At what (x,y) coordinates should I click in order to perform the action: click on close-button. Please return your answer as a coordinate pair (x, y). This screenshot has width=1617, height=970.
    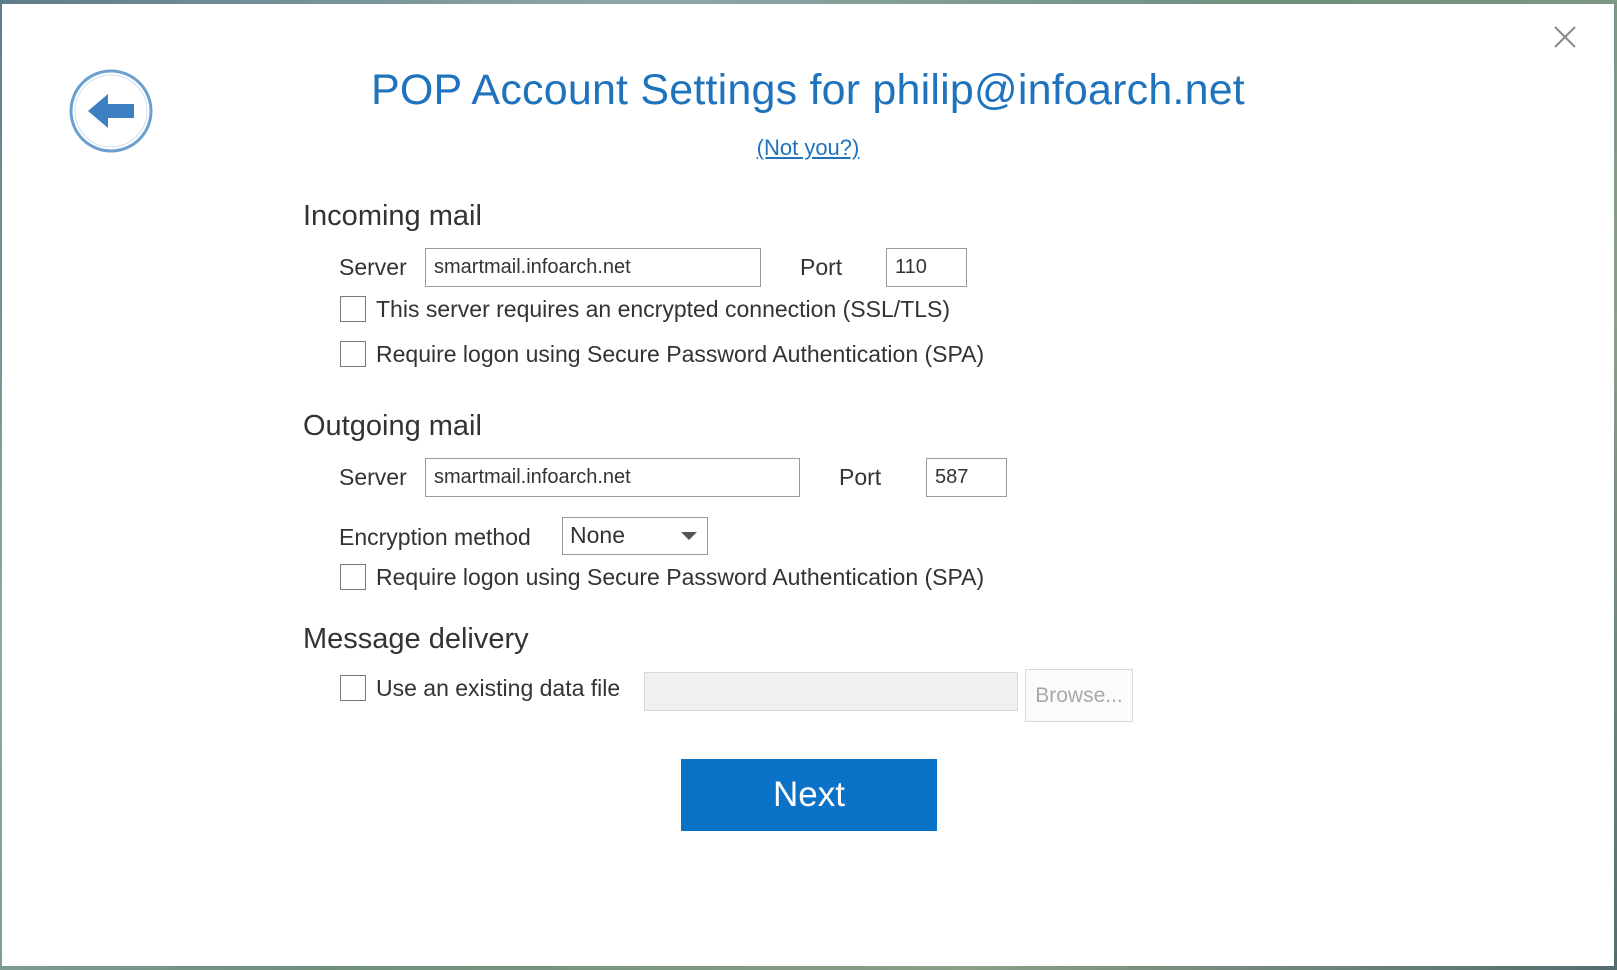
    Looking at the image, I should click on (1565, 37).